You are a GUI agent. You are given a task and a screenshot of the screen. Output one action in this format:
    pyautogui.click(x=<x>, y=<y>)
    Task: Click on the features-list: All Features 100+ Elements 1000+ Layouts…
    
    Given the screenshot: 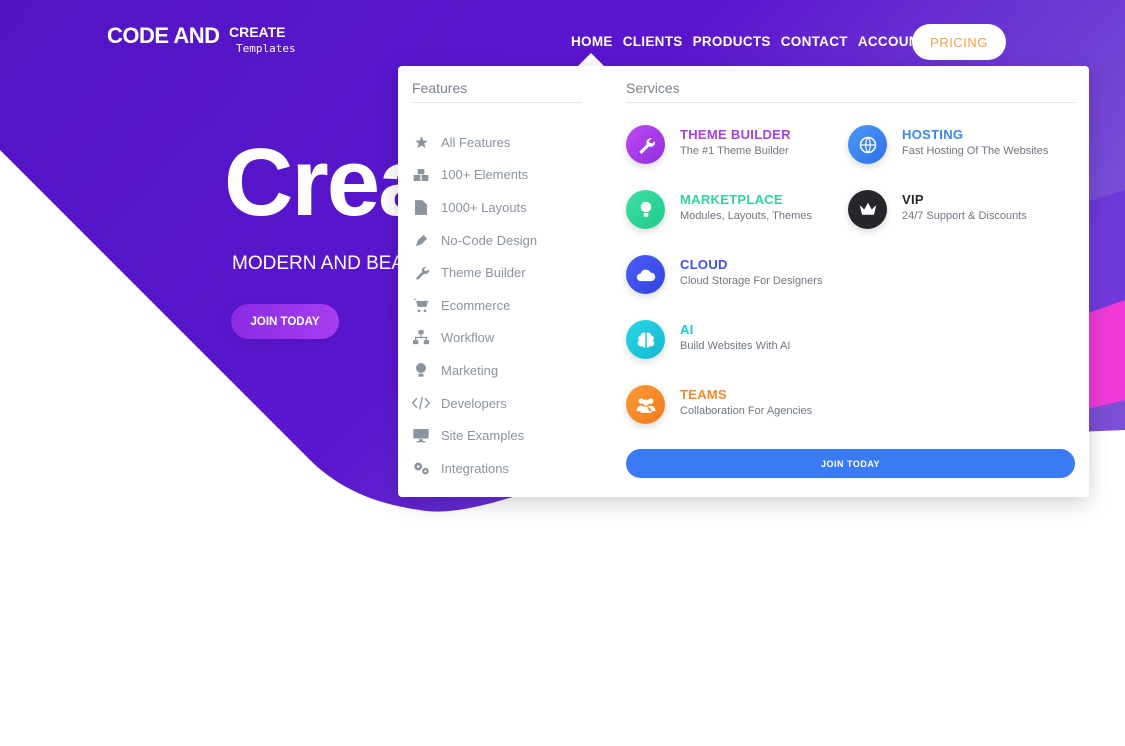 What is the action you would take?
    pyautogui.click(x=474, y=305)
    